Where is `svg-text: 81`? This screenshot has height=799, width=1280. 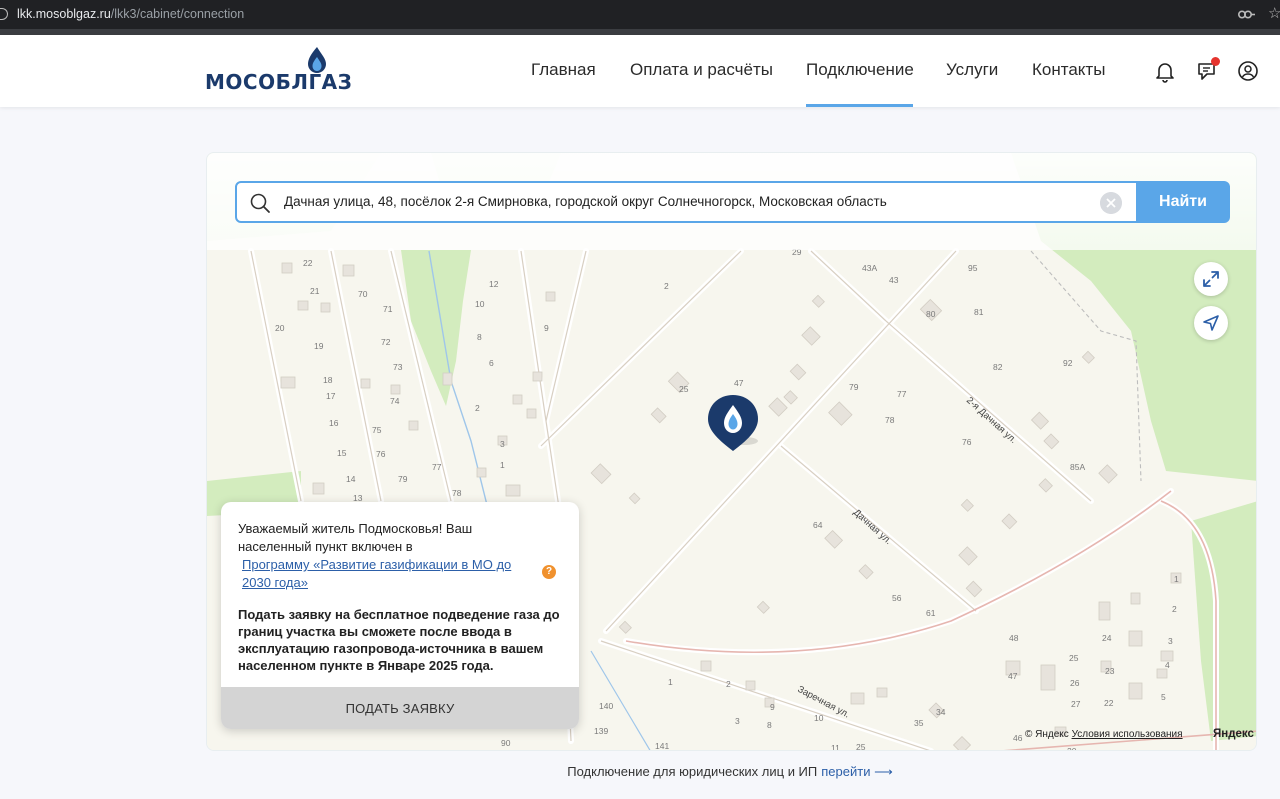
svg-text: 81 is located at coordinates (979, 312).